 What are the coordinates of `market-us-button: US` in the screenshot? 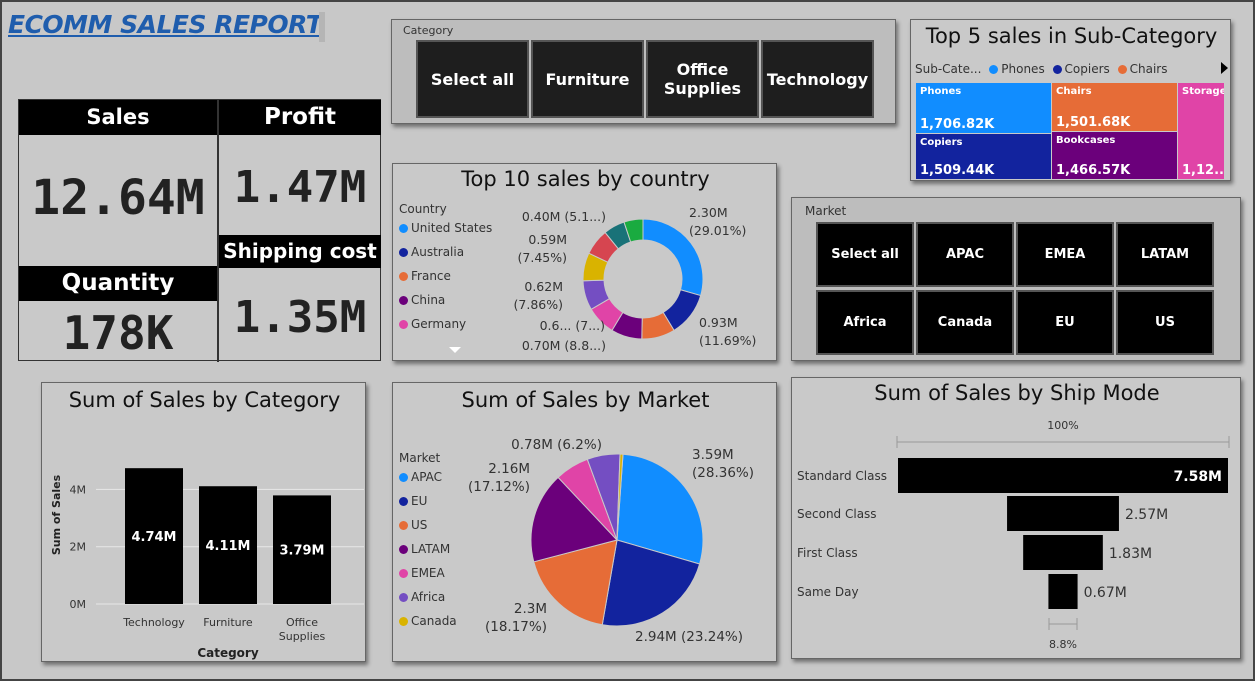 It's located at (1165, 322).